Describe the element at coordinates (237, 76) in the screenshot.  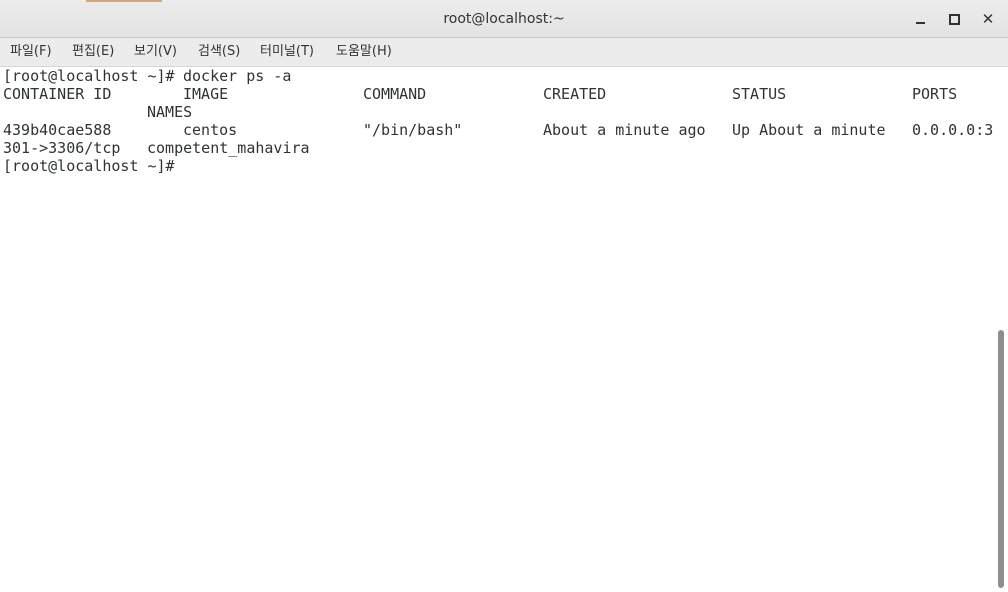
I see `typed-command: docker ps -a` at that location.